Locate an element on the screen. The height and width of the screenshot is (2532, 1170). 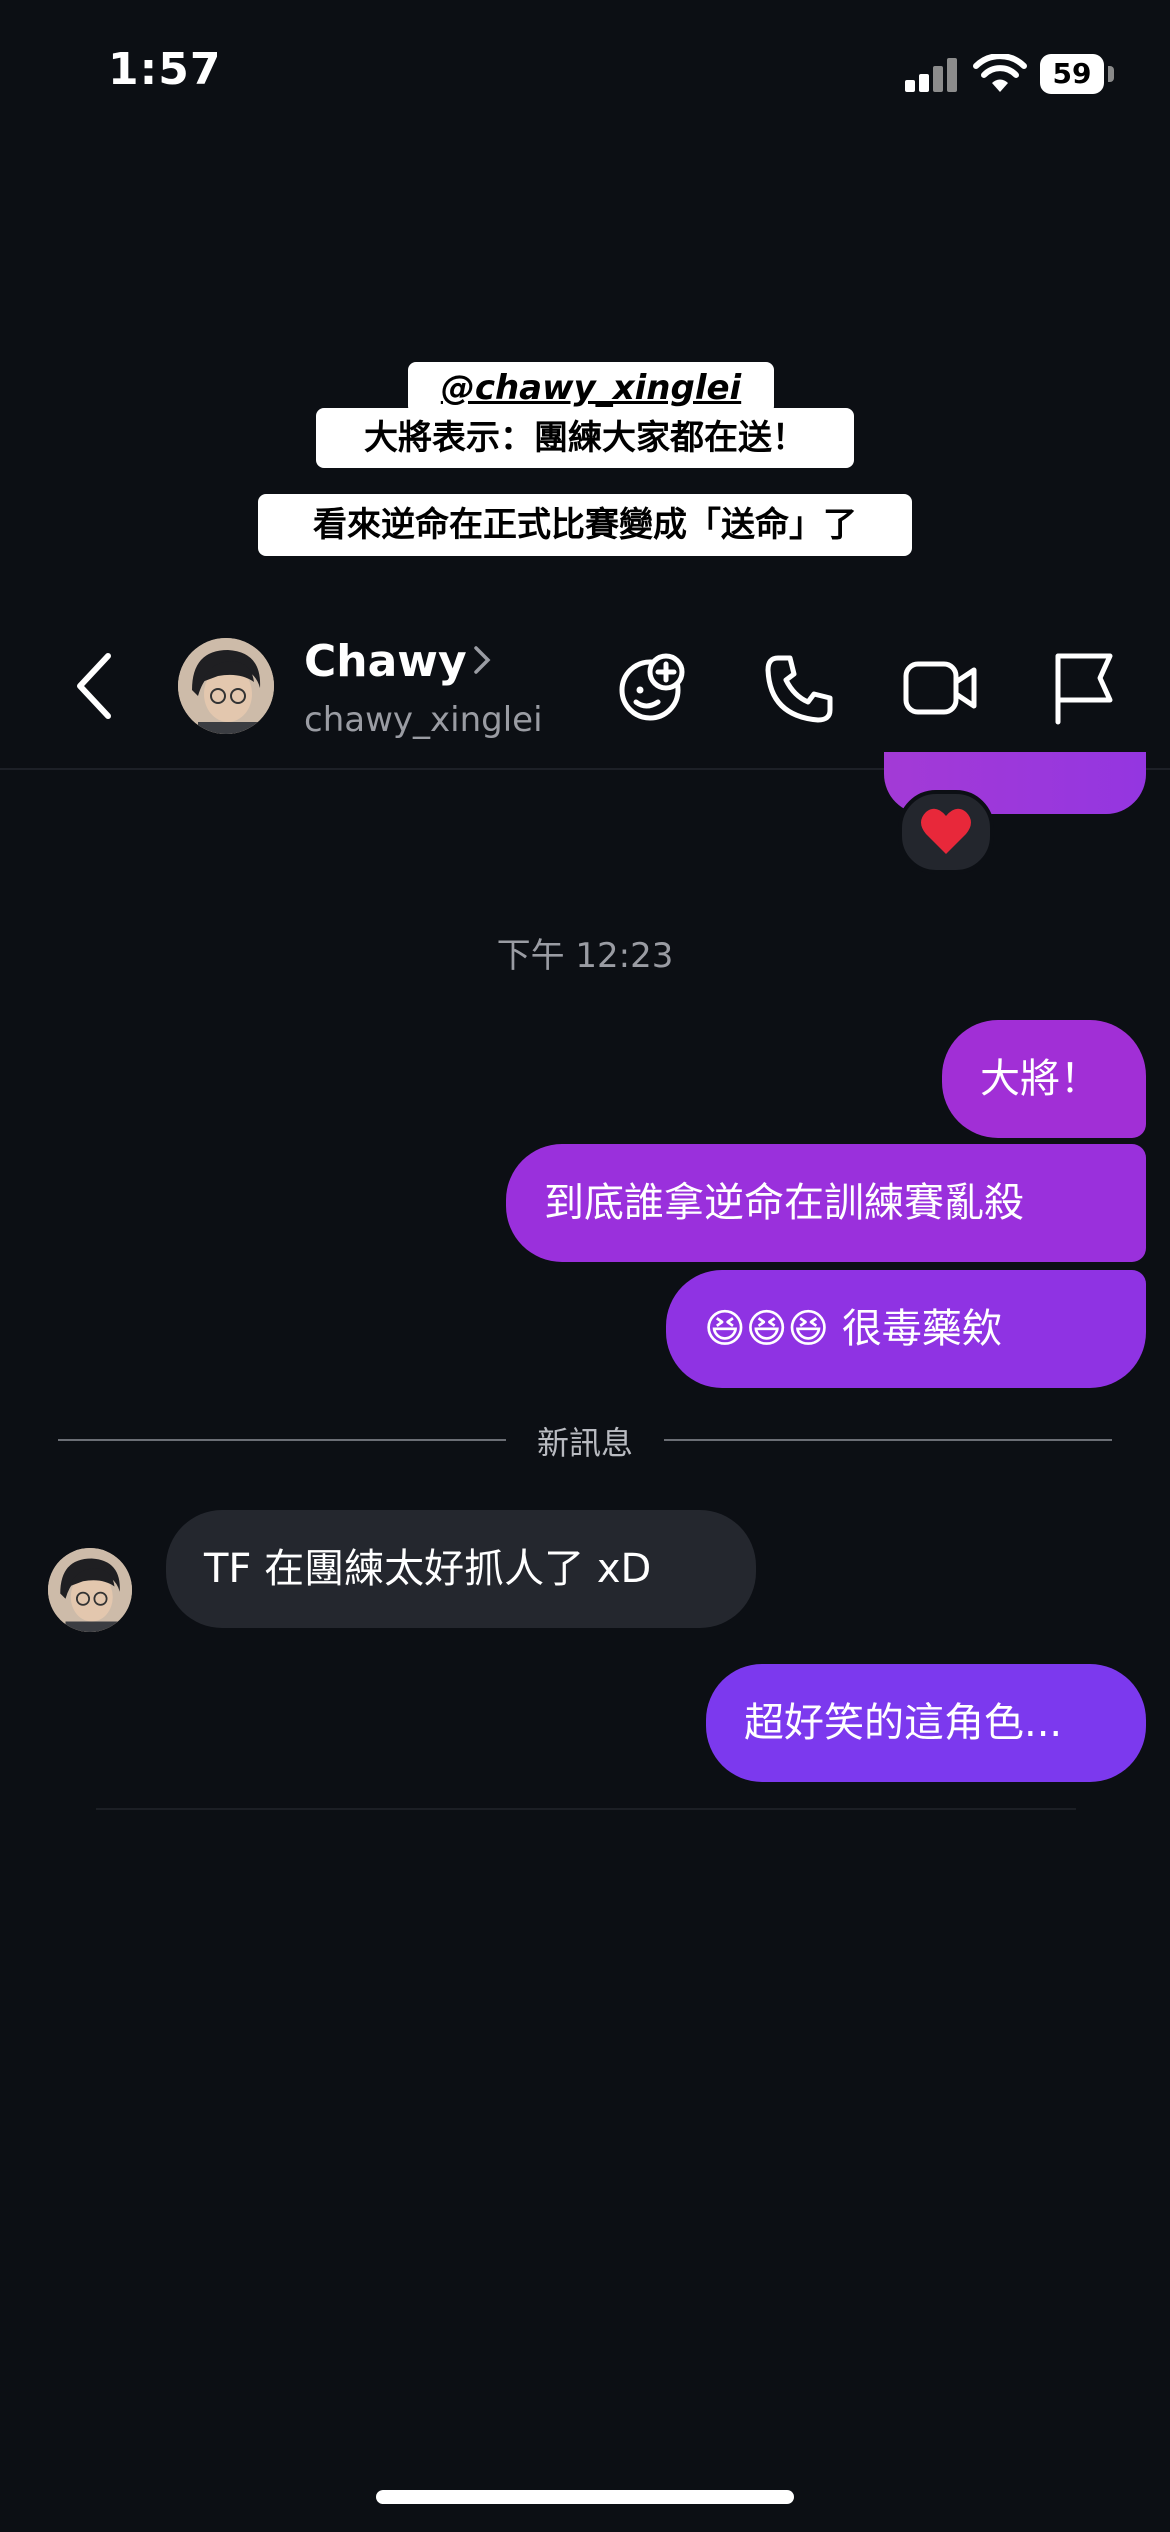
flag-icon is located at coordinates (1082, 688).